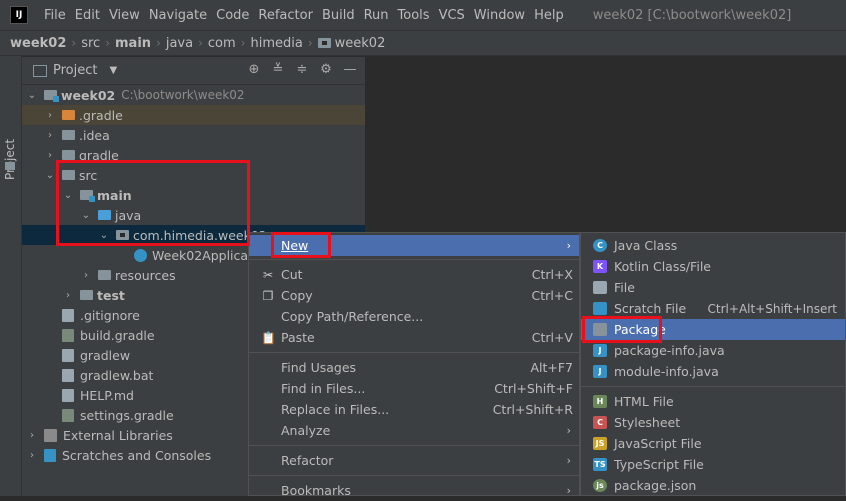  Describe the element at coordinates (68, 375) in the screenshot. I see `file-icon` at that location.